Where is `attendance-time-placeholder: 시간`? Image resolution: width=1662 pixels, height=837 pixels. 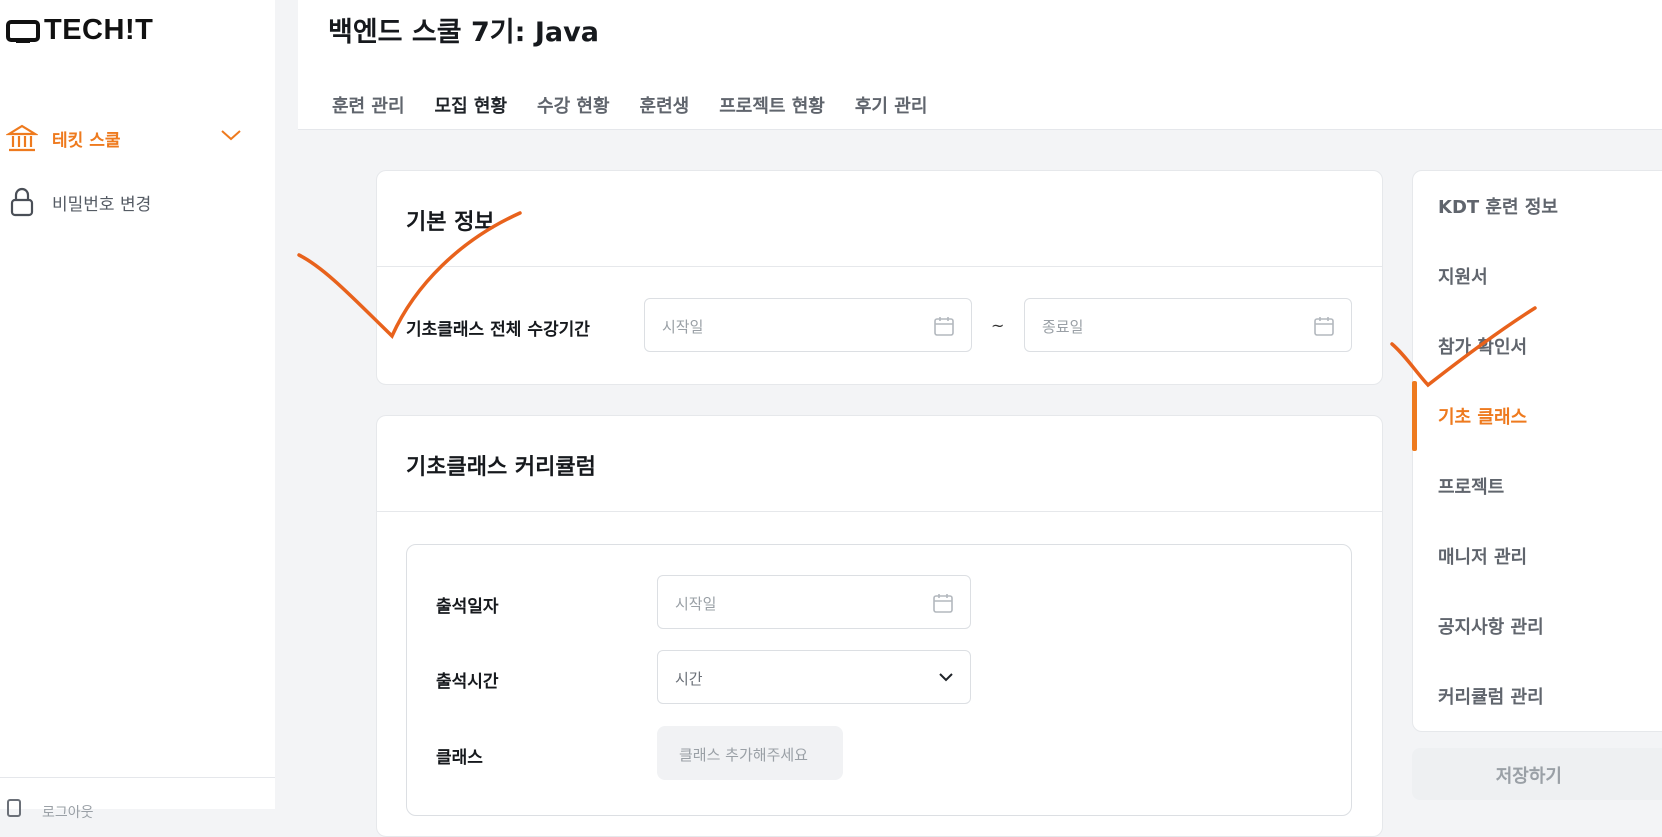
attendance-time-placeholder: 시간 is located at coordinates (689, 679).